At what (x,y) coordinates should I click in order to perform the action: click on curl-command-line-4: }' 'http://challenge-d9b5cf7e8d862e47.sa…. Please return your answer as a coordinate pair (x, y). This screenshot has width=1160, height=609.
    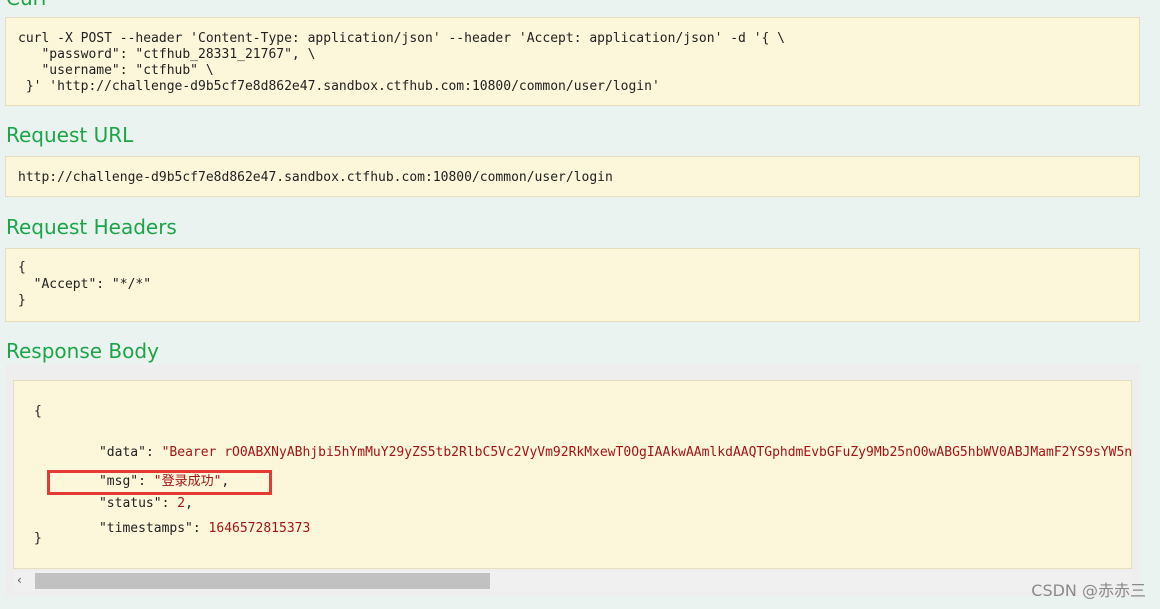
    Looking at the image, I should click on (339, 86).